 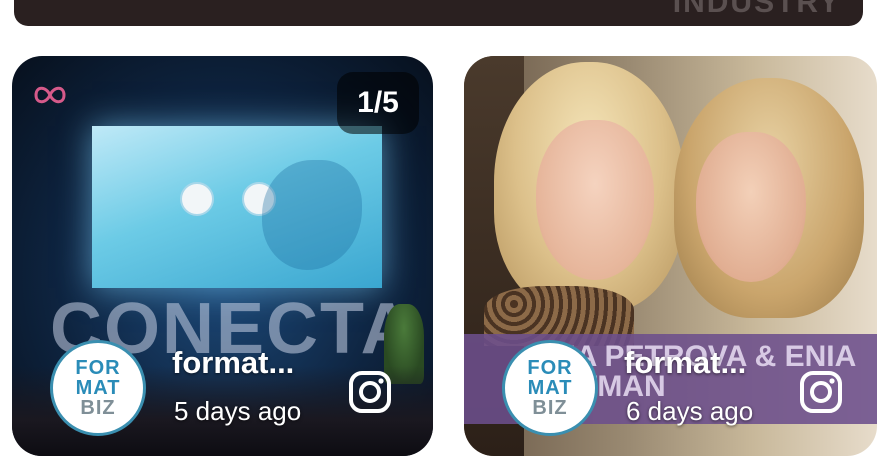 What do you see at coordinates (690, 411) in the screenshot?
I see `post-time: 6 days ago` at bounding box center [690, 411].